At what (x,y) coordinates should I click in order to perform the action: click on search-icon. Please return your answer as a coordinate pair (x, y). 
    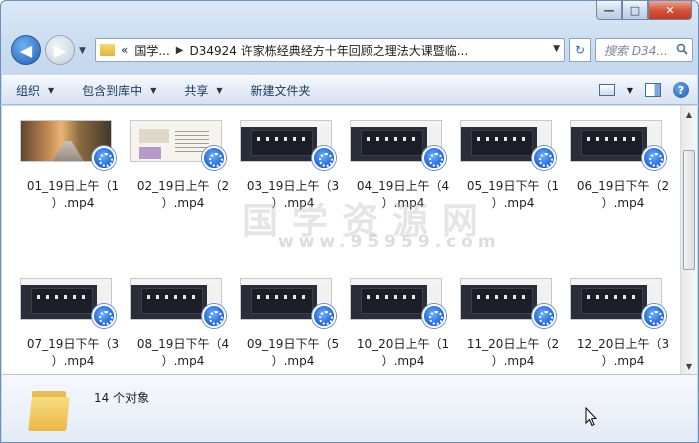
    Looking at the image, I should click on (682, 49).